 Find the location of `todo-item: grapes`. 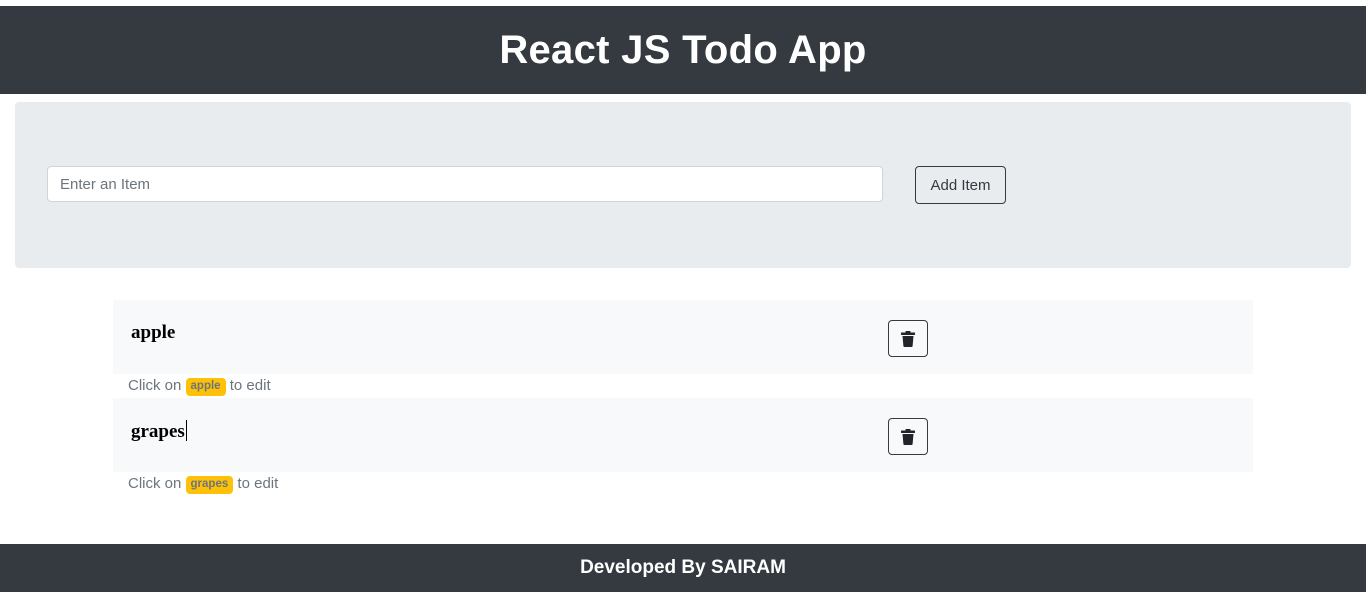

todo-item: grapes is located at coordinates (683, 435).